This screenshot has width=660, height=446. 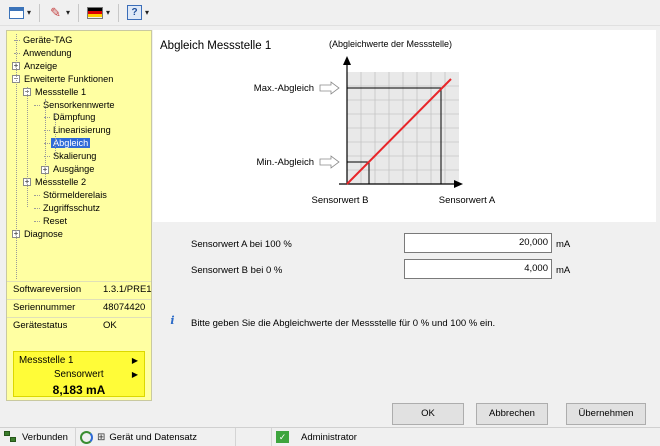 I want to click on help-icon: ?, so click(x=135, y=12).